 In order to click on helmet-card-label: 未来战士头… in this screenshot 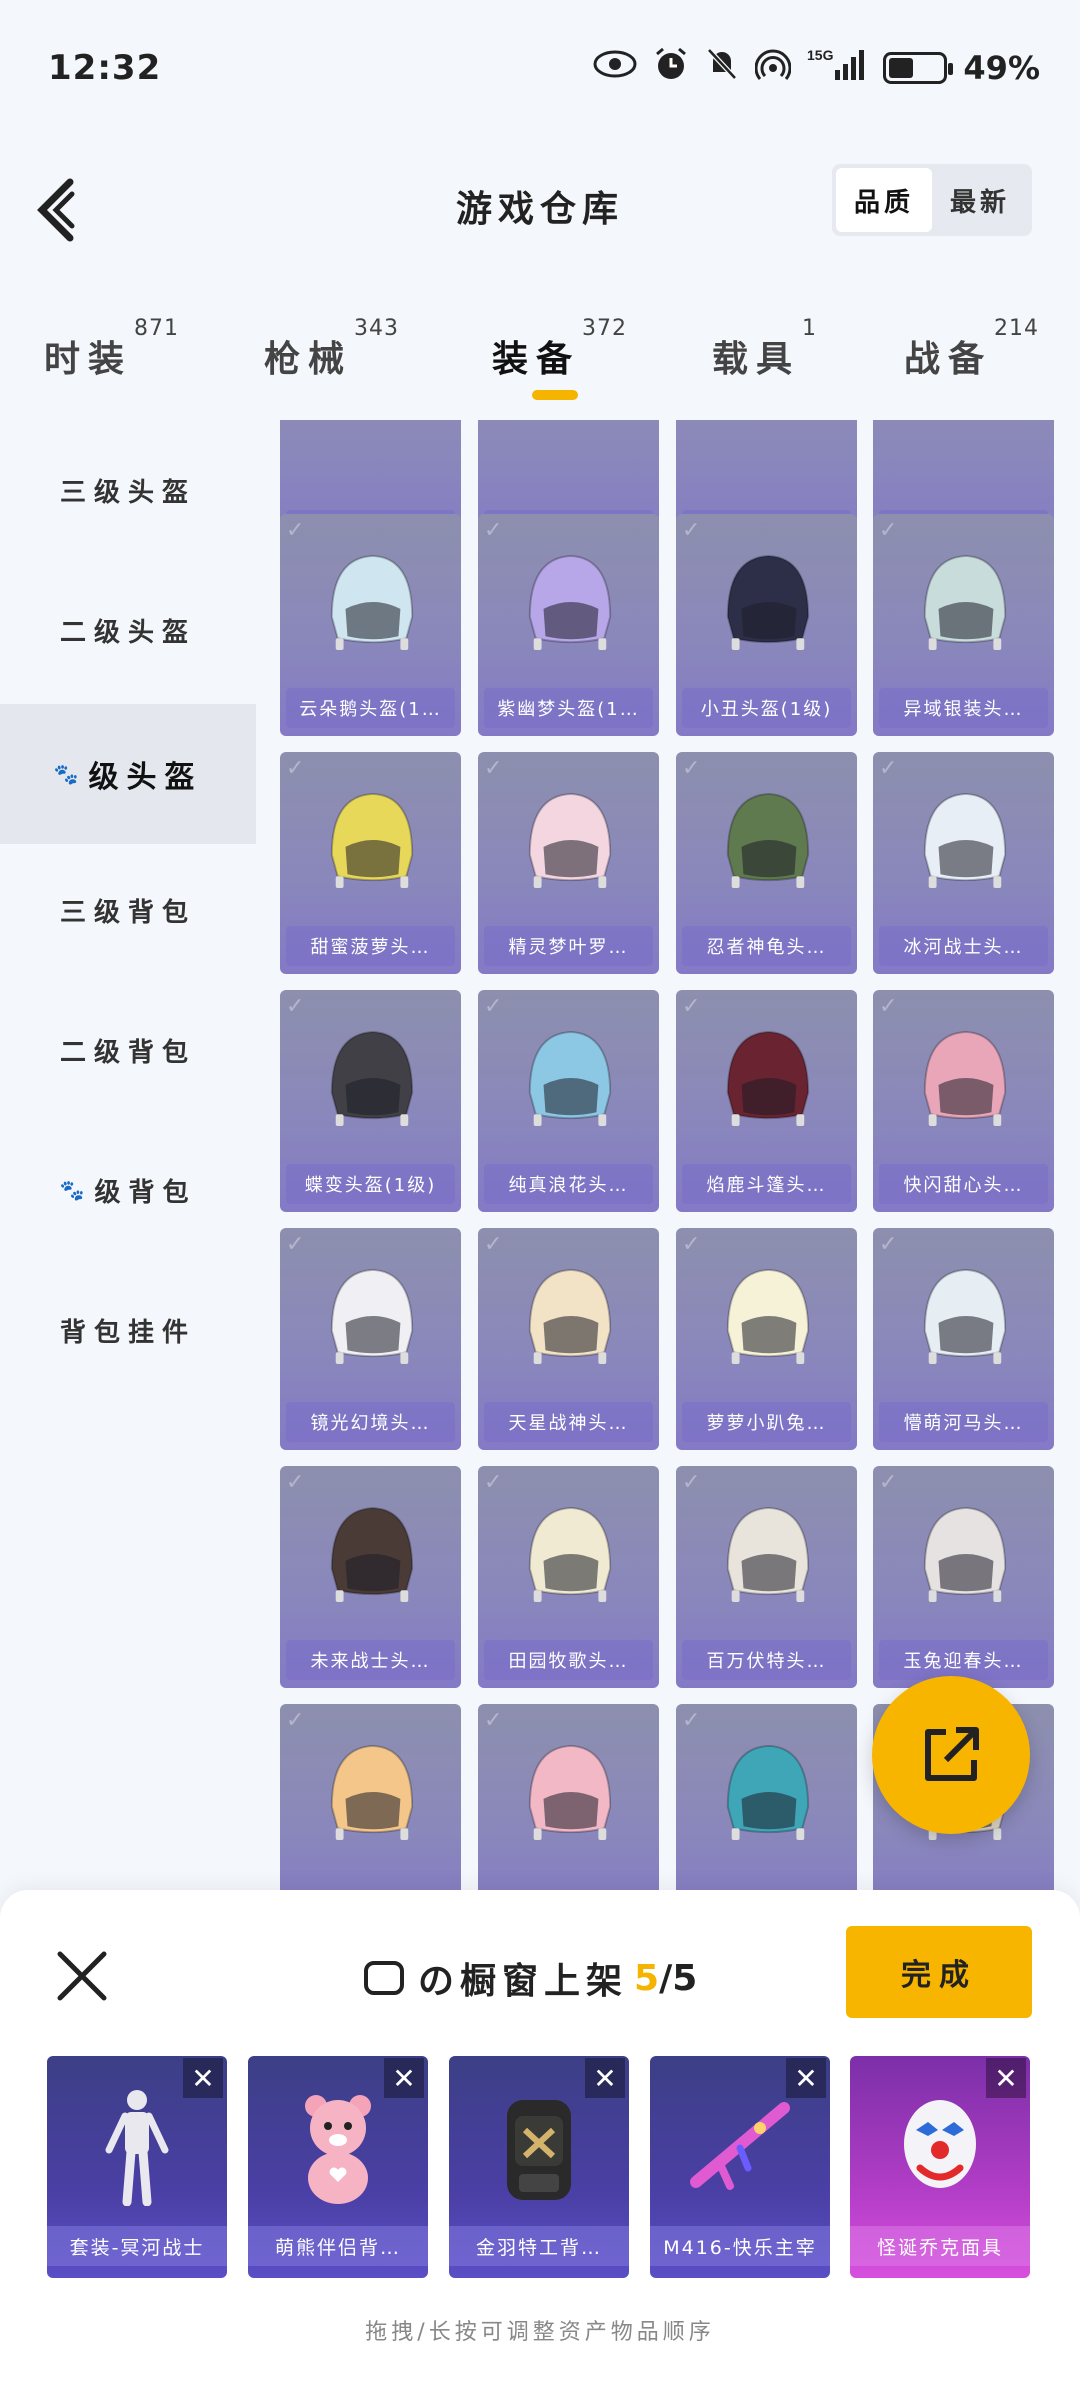, I will do `click(370, 1660)`.